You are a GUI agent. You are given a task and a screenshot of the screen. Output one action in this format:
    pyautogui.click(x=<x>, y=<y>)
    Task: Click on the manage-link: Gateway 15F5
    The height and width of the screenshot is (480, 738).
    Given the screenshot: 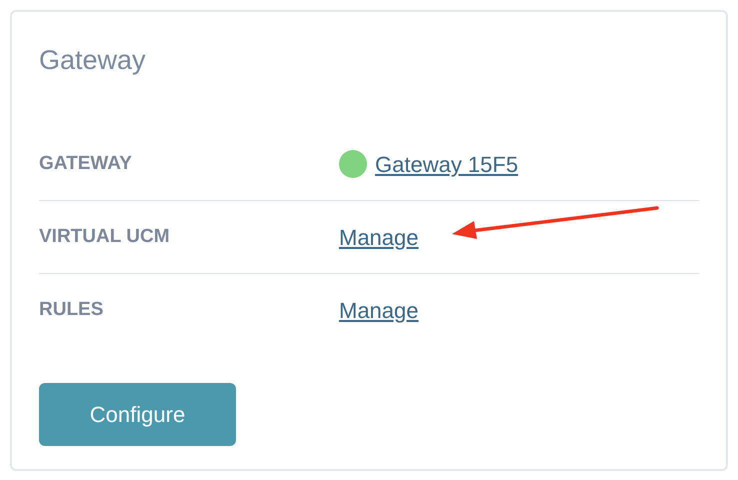 What is the action you would take?
    pyautogui.click(x=446, y=164)
    